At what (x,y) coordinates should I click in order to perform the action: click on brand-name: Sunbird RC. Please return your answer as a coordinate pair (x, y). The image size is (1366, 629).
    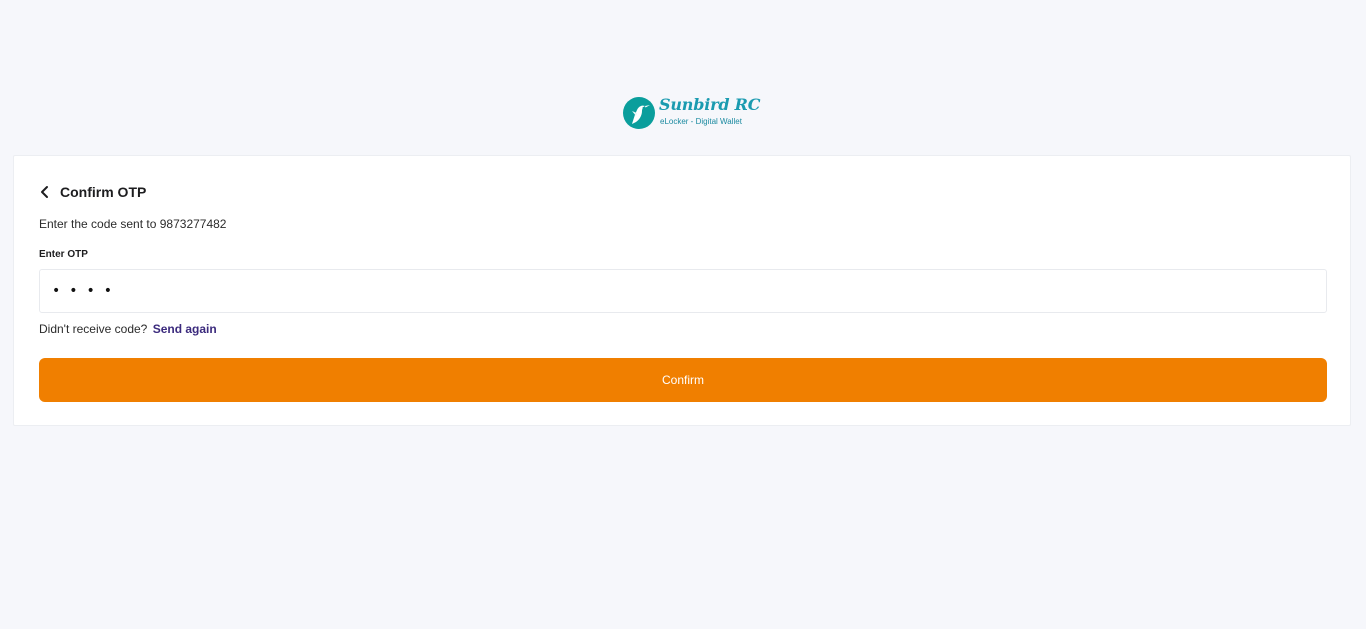
    Looking at the image, I should click on (710, 104).